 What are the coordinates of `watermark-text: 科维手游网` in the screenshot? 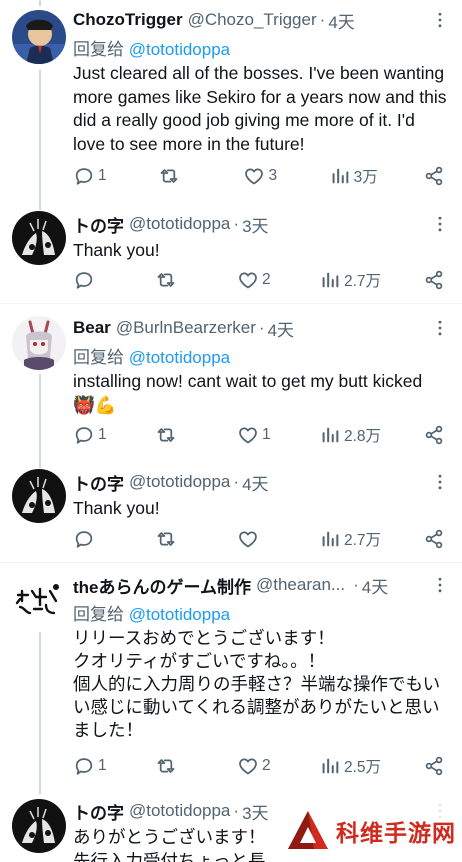 It's located at (396, 833).